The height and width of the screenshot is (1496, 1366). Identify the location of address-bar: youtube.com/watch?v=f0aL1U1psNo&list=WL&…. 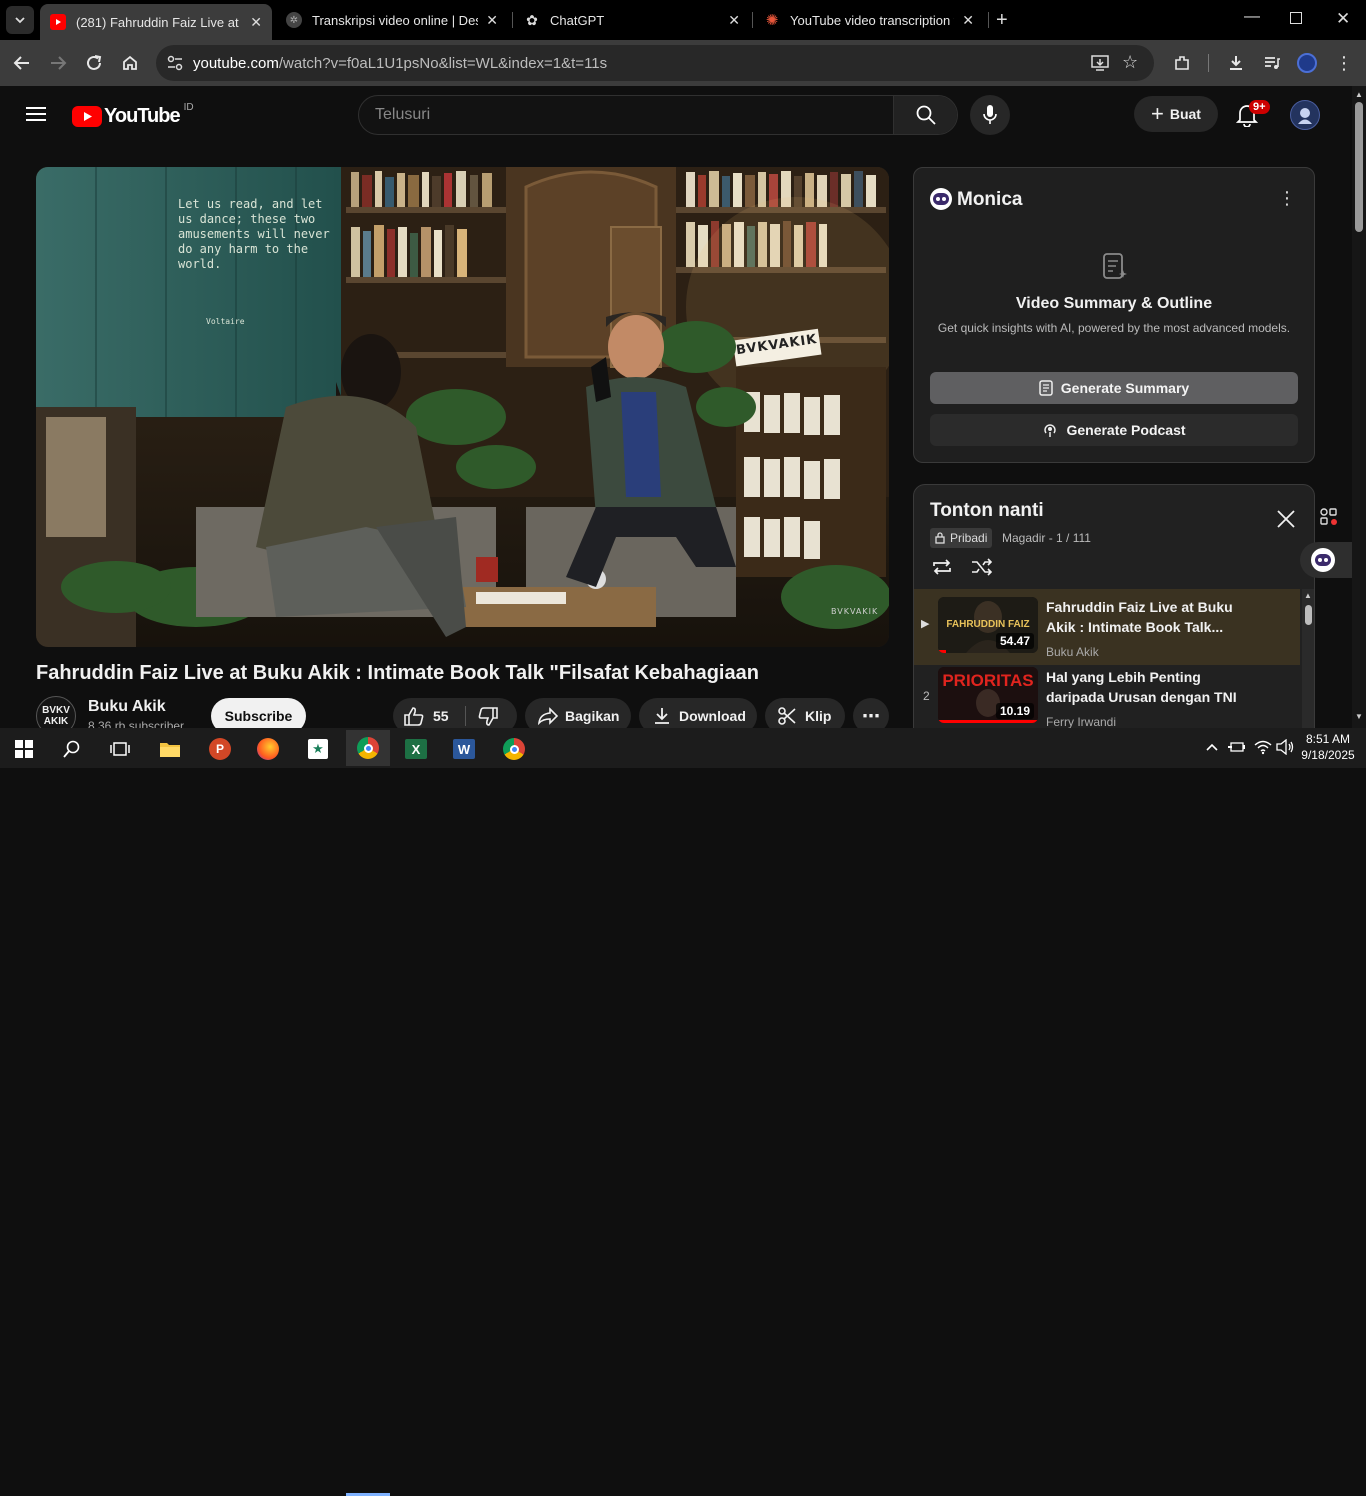
(655, 63).